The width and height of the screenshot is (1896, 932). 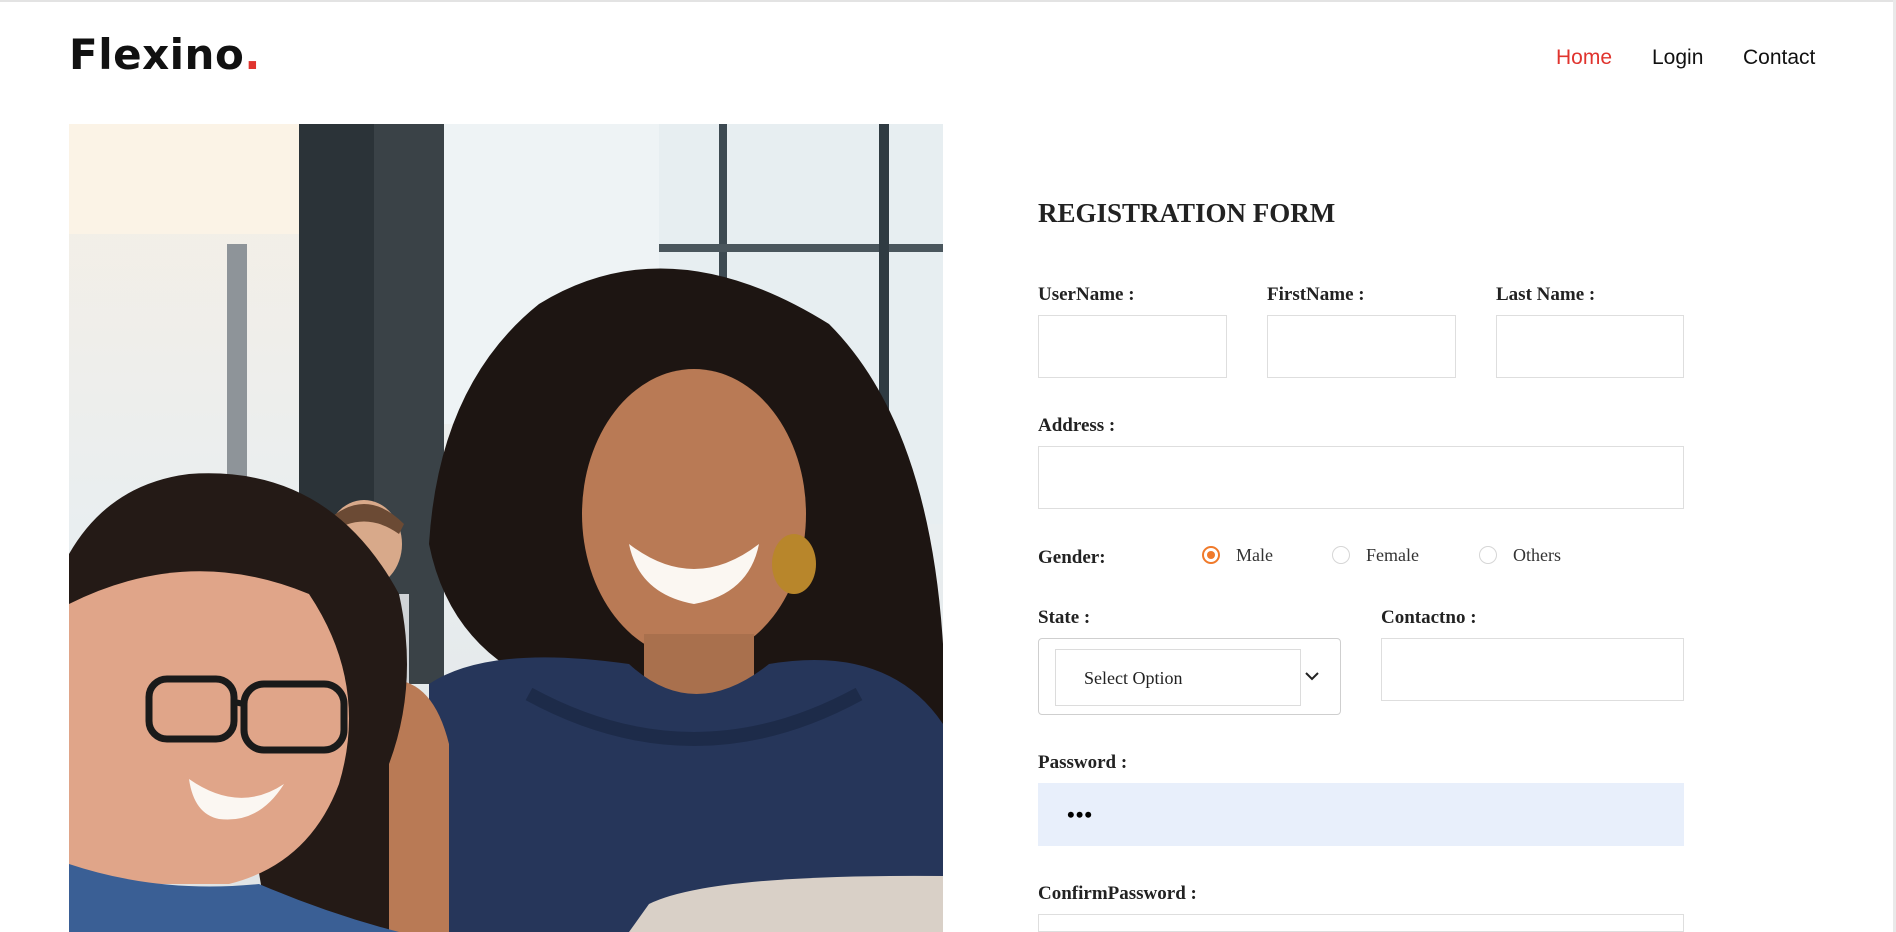 What do you see at coordinates (1077, 425) in the screenshot?
I see `address-label: Address :` at bounding box center [1077, 425].